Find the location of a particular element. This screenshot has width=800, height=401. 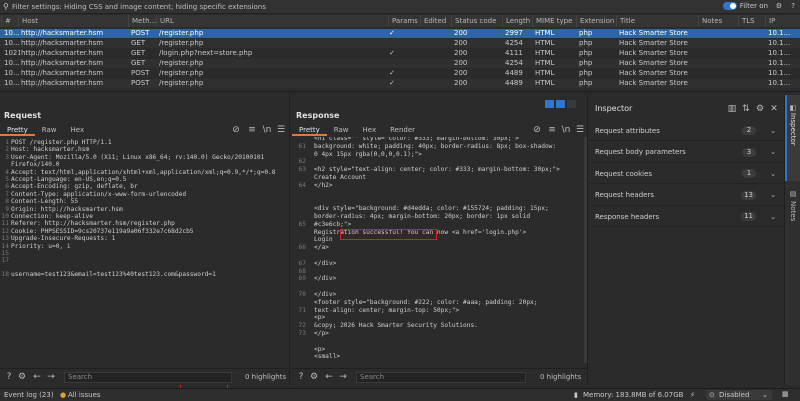

disabled-dropdown: ⊙ Disabled ⌄ is located at coordinates (739, 395).